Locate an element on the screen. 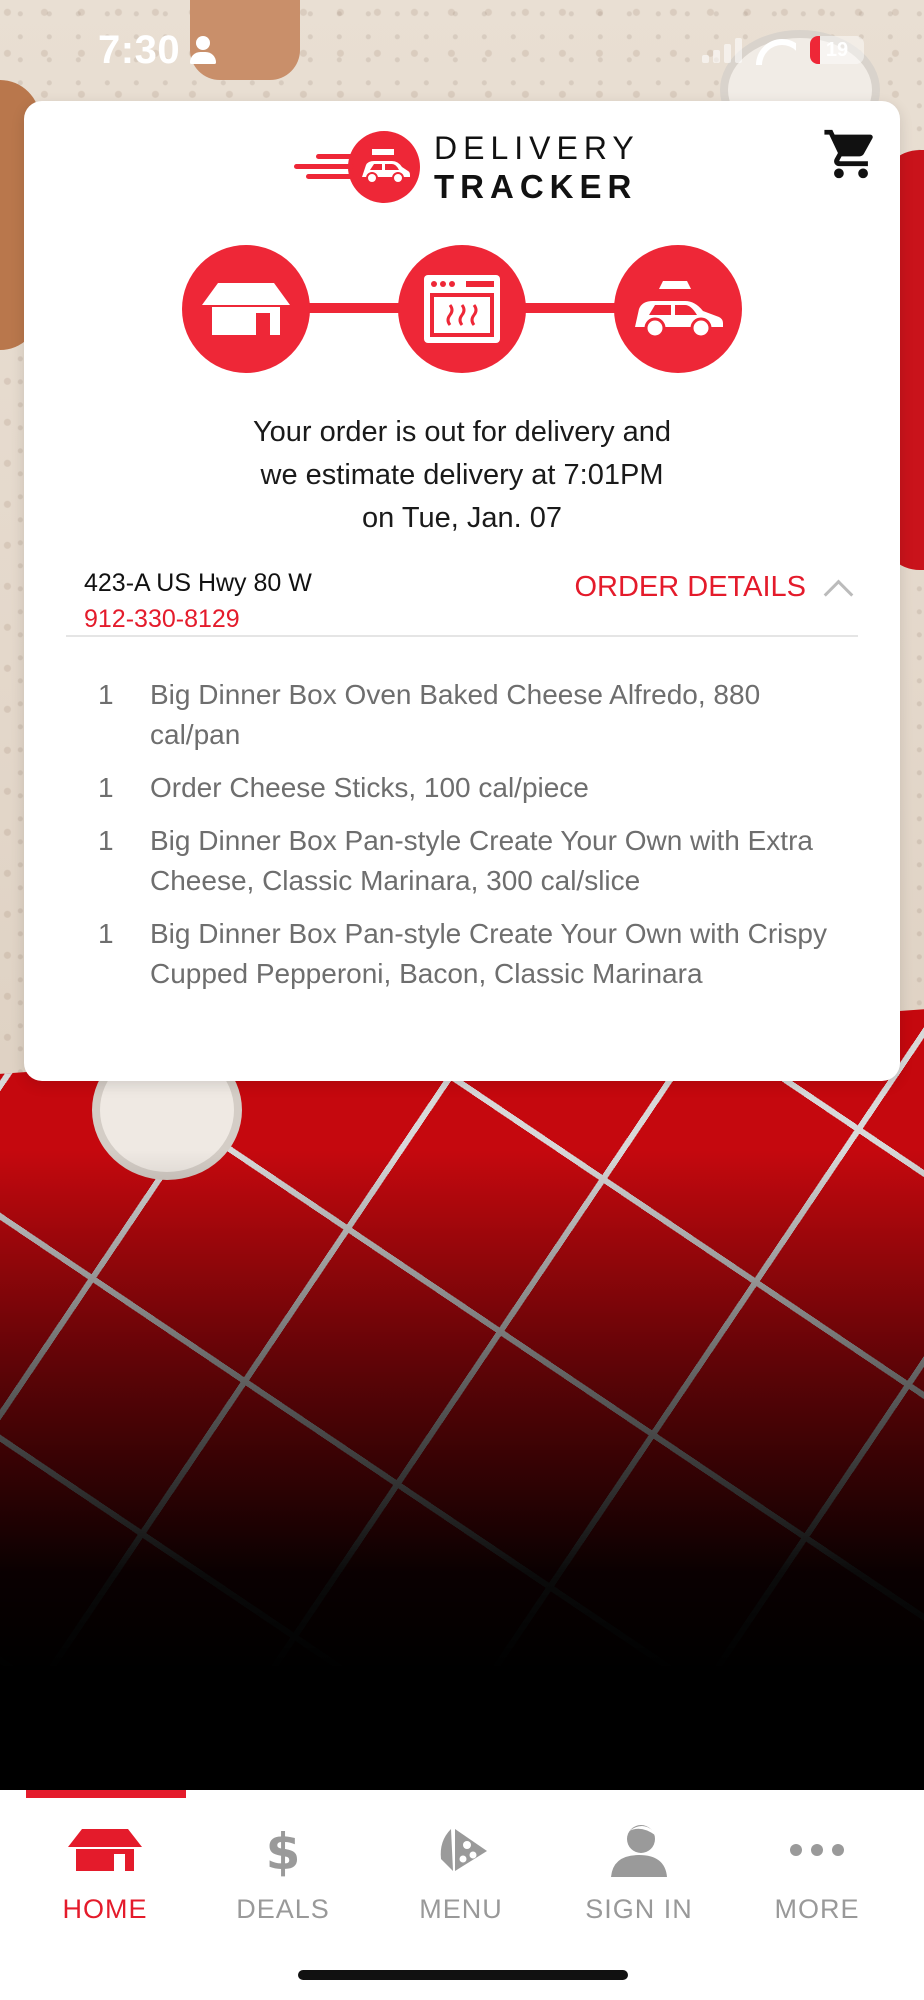 The width and height of the screenshot is (924, 2000). order-progress-tracker is located at coordinates (462, 310).